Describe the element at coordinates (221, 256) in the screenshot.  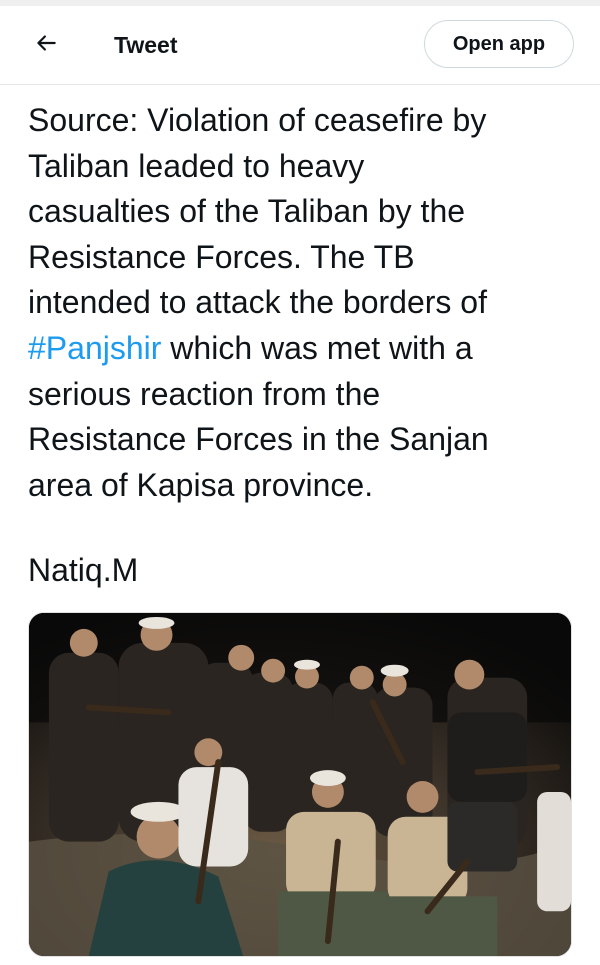
I see `tweet-text-line: Resistance Forces. The TB` at that location.